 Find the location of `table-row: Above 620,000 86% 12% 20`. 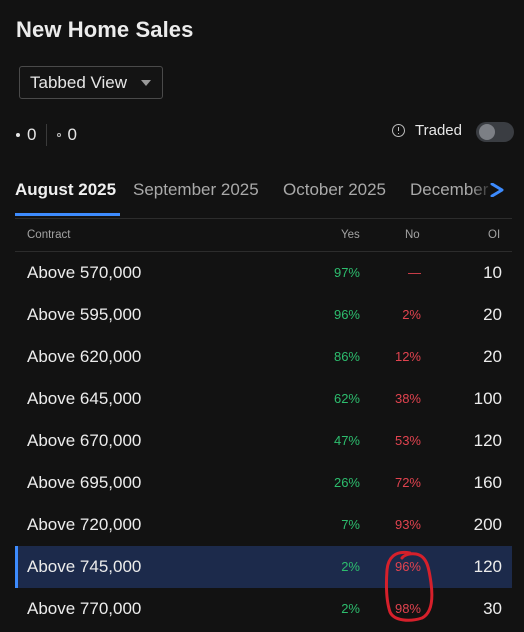

table-row: Above 620,000 86% 12% 20 is located at coordinates (263, 357).